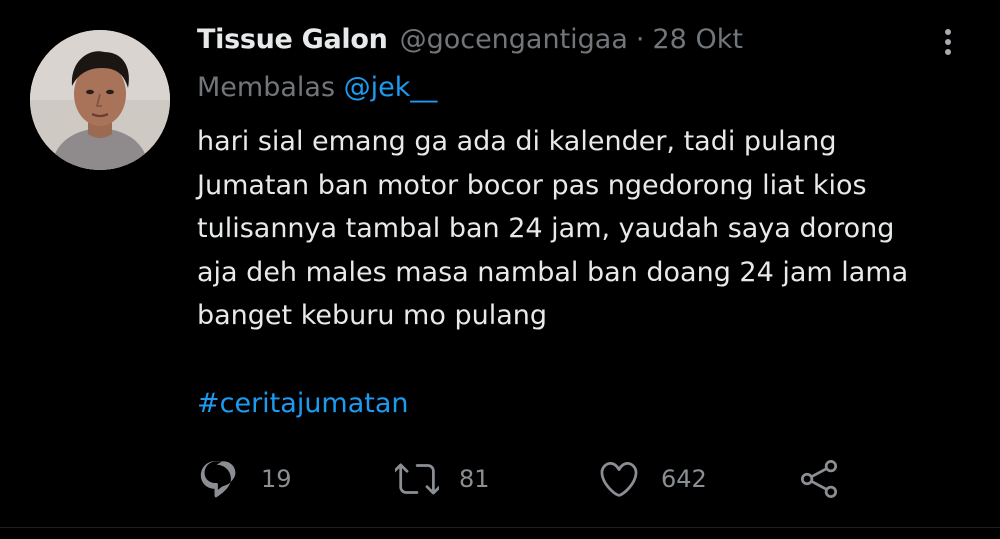 This screenshot has height=539, width=1000. What do you see at coordinates (514, 39) in the screenshot?
I see `author-handle: @gocengantigaa` at bounding box center [514, 39].